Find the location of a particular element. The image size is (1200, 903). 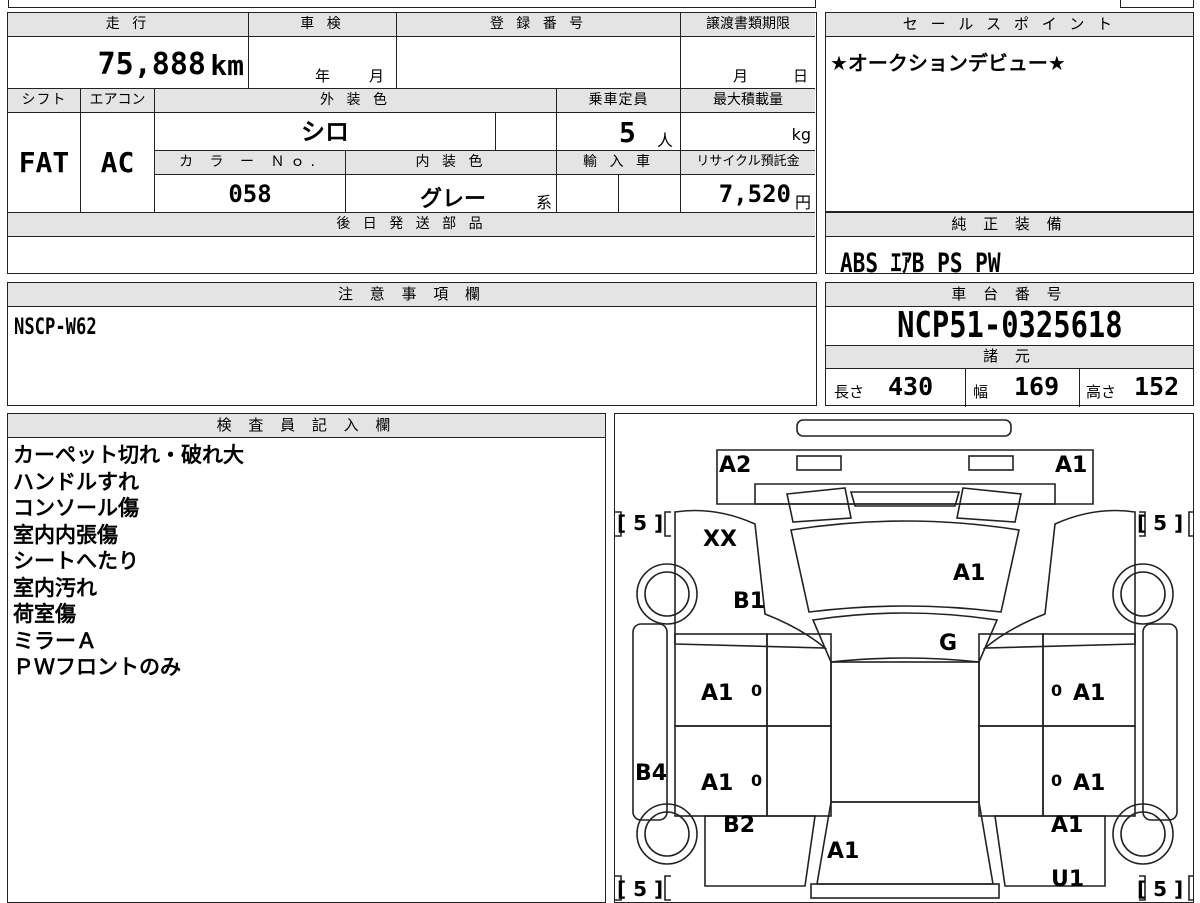

length-label: 長さ is located at coordinates (849, 392).